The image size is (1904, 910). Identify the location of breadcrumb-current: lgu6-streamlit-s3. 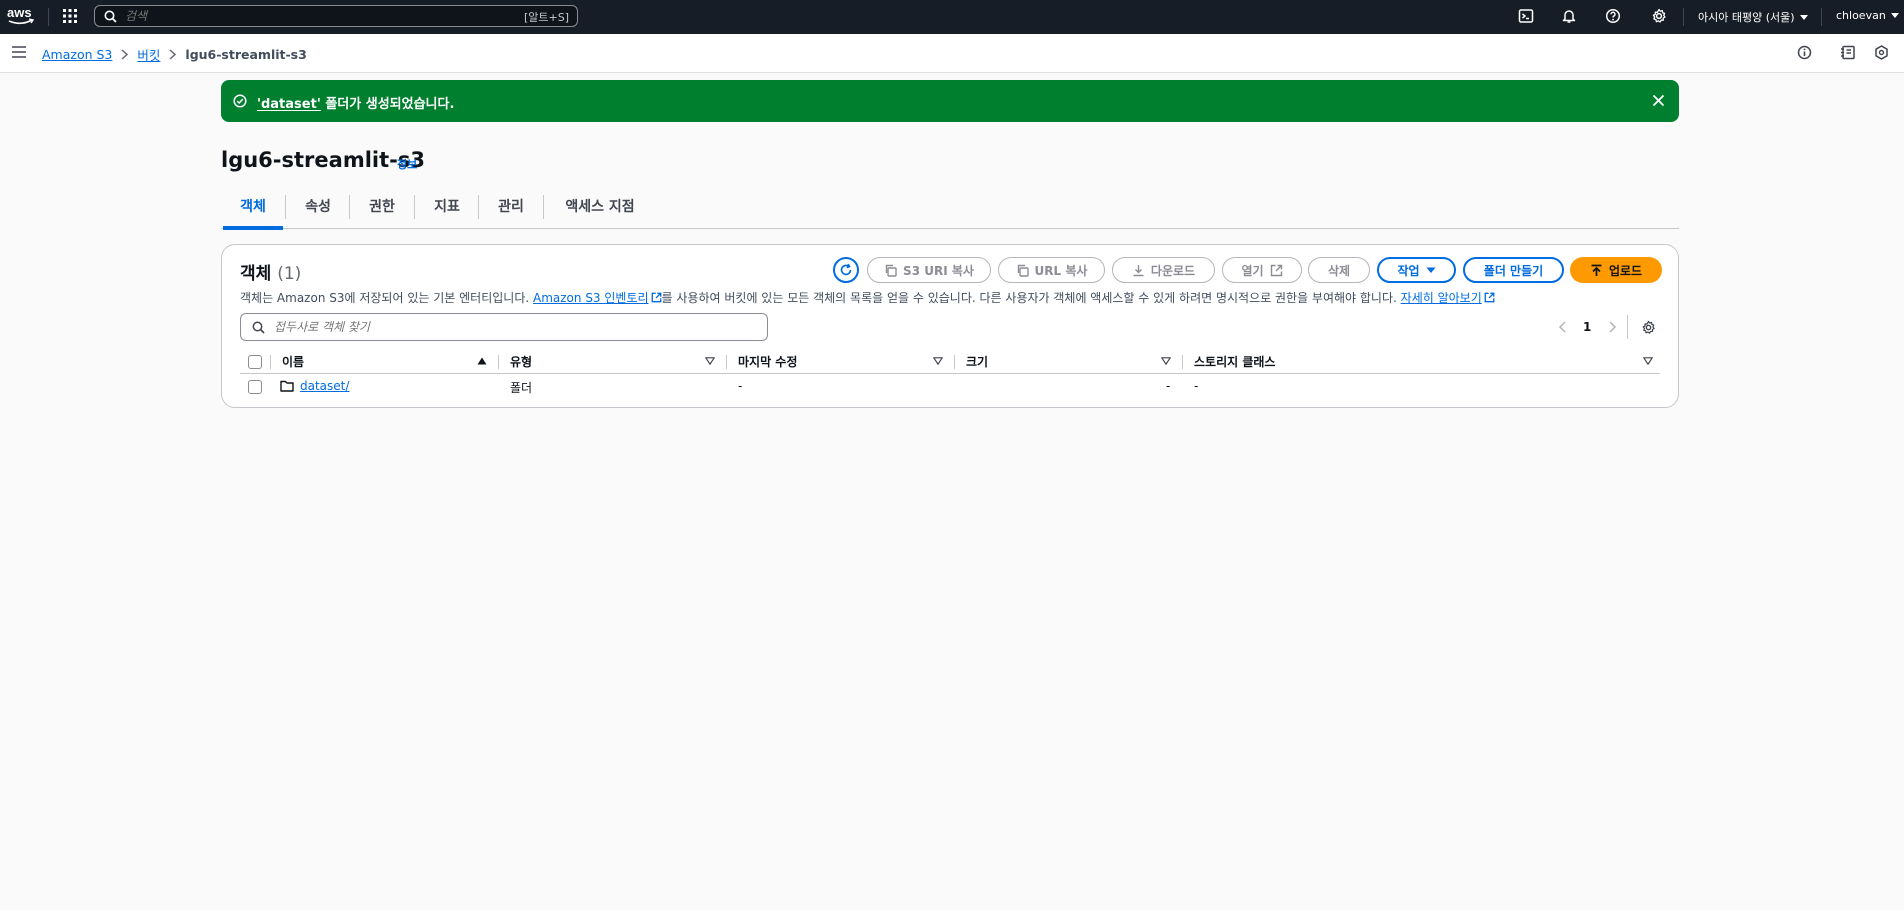
(246, 54).